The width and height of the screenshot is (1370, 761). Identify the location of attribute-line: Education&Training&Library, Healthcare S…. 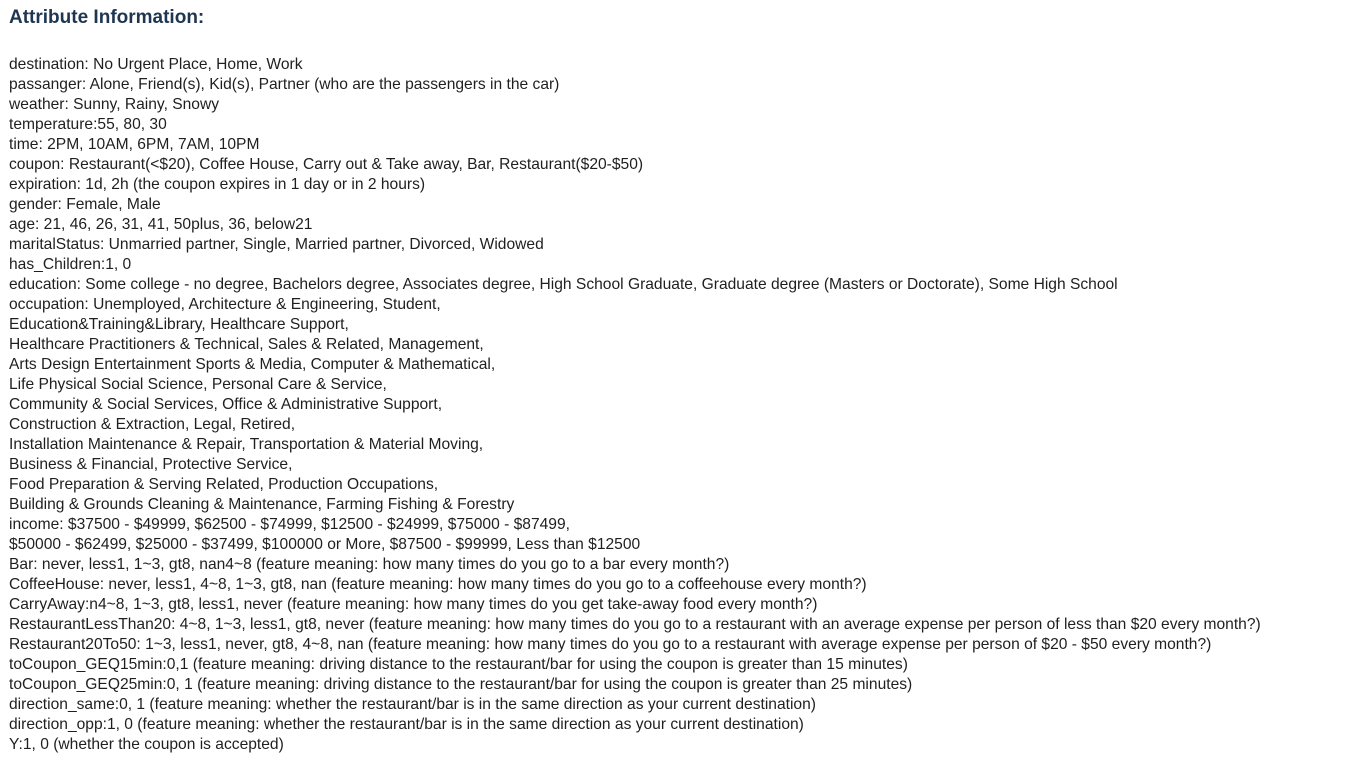
(179, 324).